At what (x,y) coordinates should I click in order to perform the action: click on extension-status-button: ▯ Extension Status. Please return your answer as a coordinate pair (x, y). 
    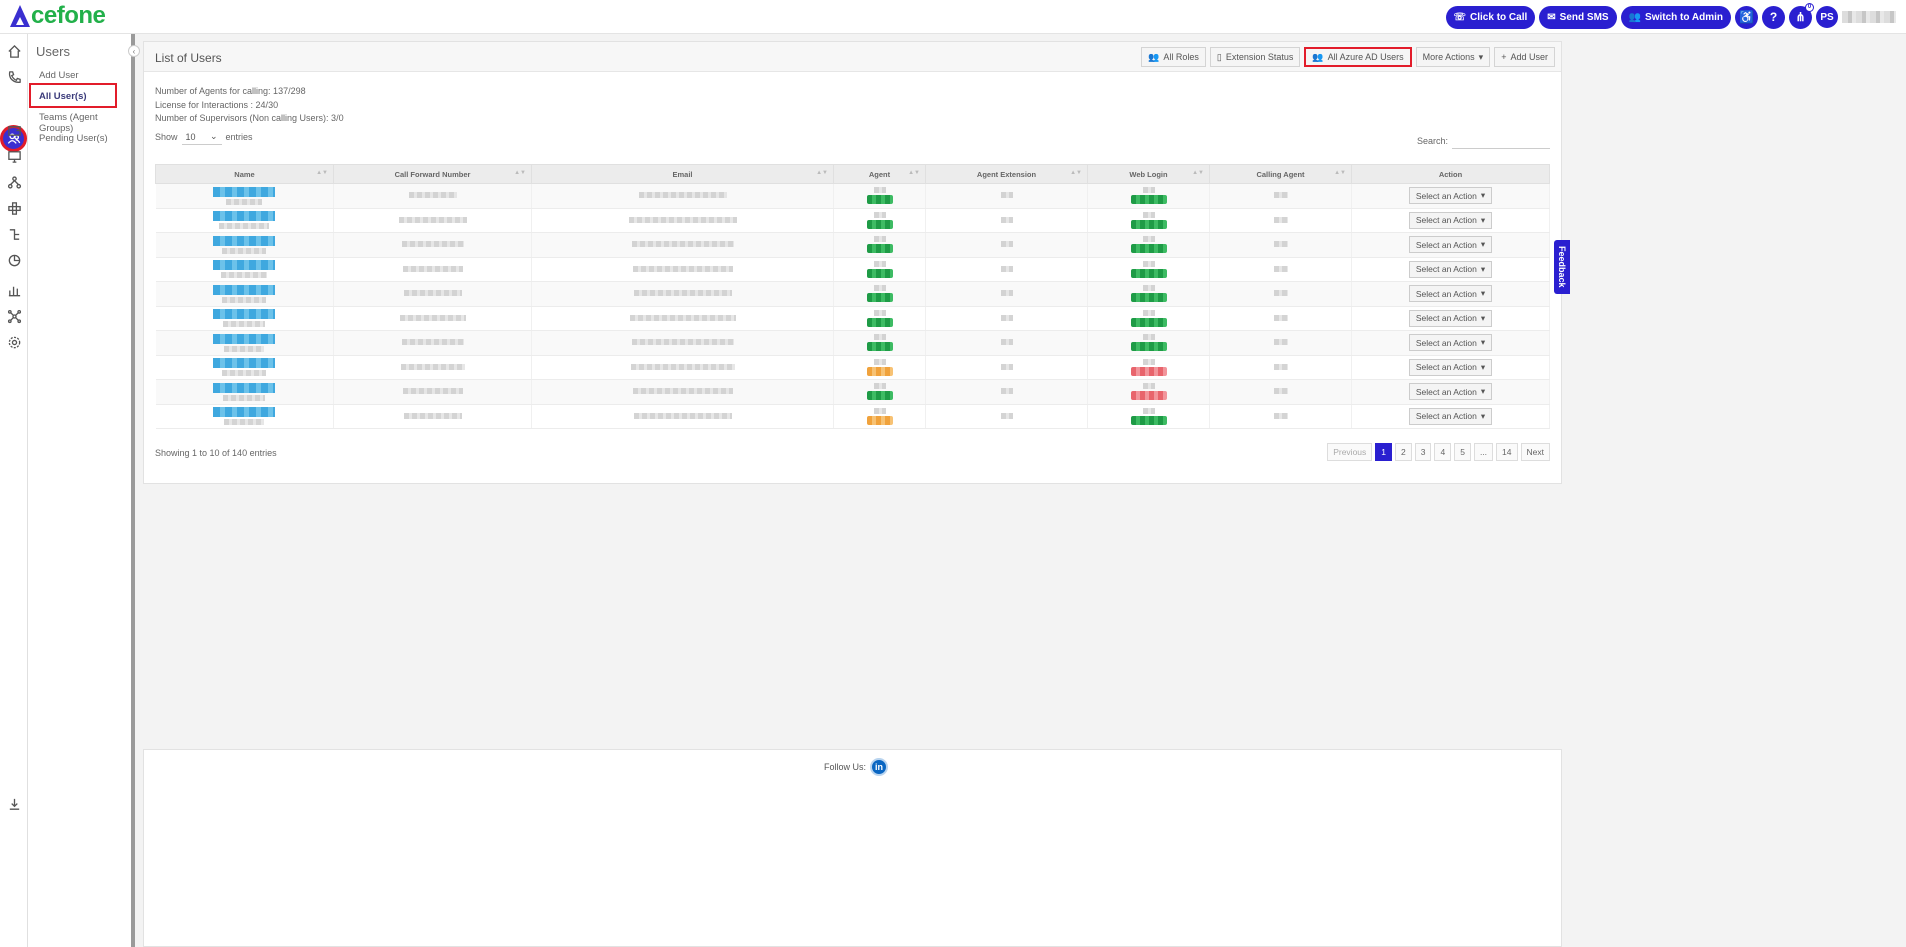
    Looking at the image, I should click on (1255, 57).